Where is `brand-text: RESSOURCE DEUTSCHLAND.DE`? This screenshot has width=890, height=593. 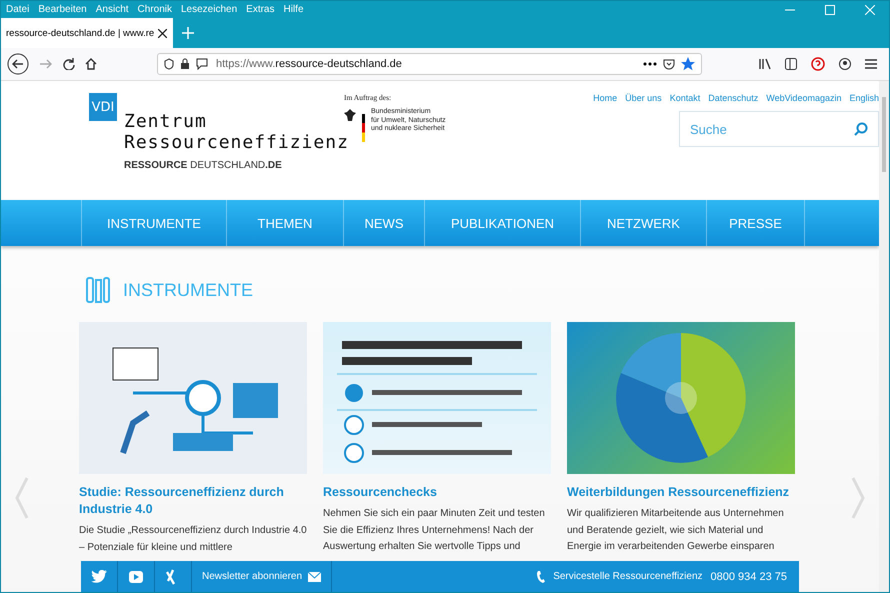
brand-text: RESSOURCE DEUTSCHLAND.DE is located at coordinates (203, 165).